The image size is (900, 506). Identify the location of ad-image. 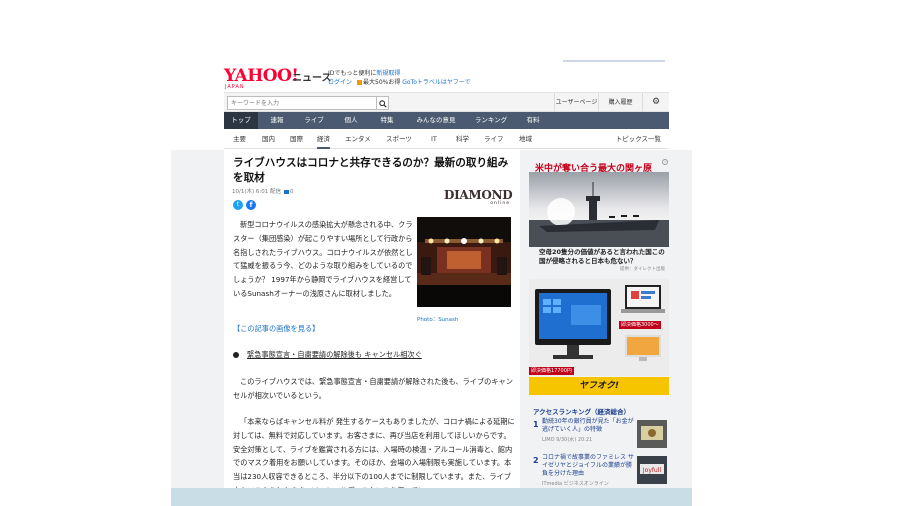
(599, 209).